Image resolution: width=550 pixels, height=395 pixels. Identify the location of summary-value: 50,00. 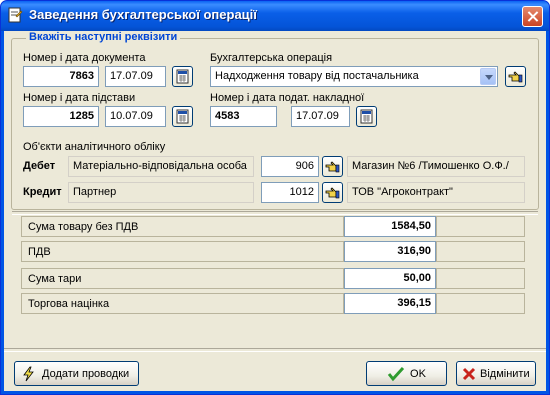
(390, 278).